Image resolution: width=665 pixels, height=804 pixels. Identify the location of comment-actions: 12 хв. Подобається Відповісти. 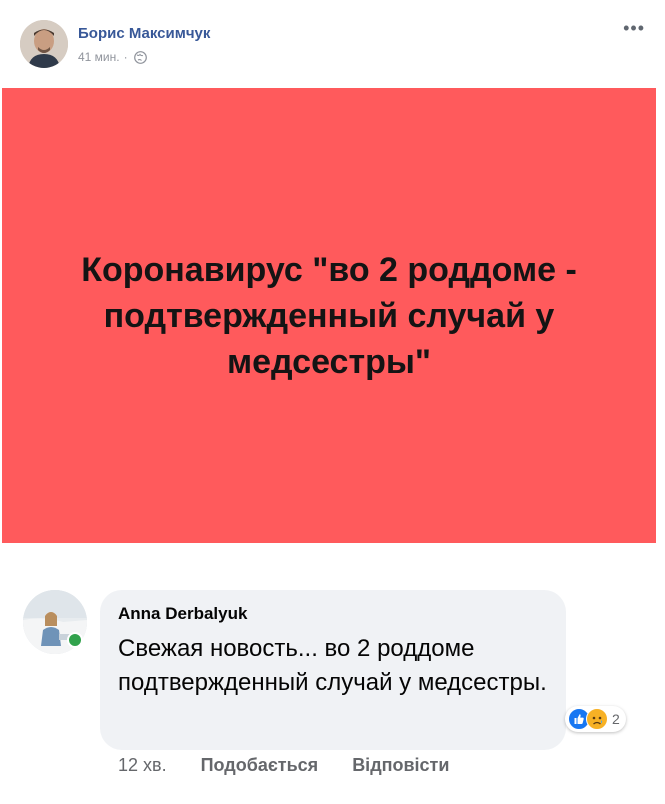
(283, 765).